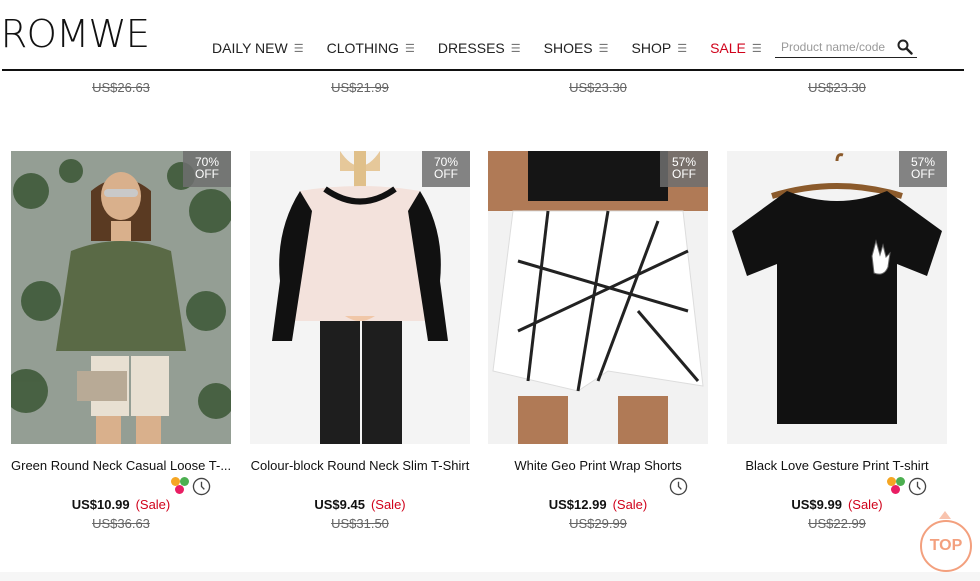 The width and height of the screenshot is (980, 581). I want to click on price-line: US$12.99 (Sale), so click(598, 504).